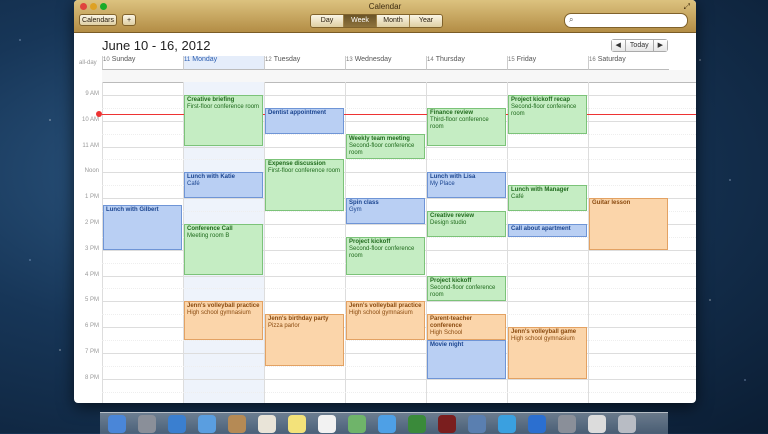 The width and height of the screenshot is (768, 434). I want to click on trash-icon, so click(627, 424).